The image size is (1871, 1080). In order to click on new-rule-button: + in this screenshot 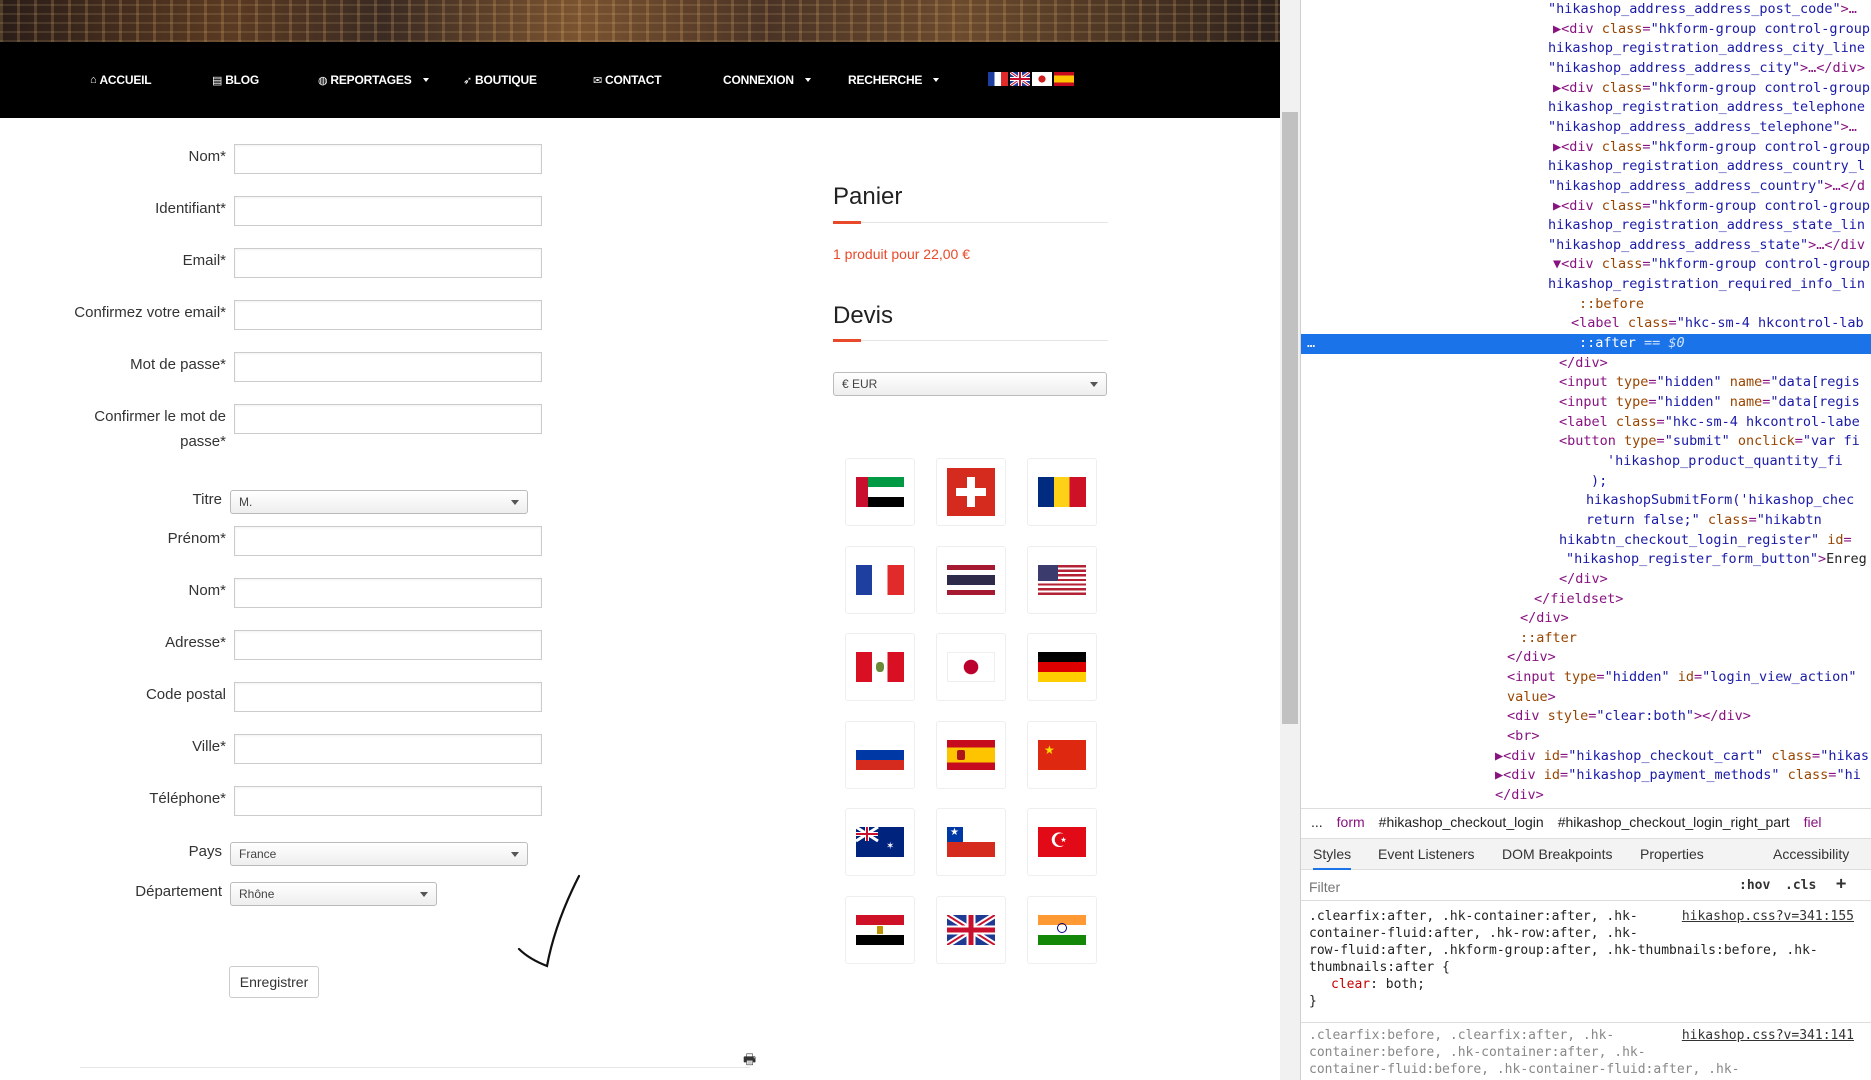, I will do `click(1841, 884)`.